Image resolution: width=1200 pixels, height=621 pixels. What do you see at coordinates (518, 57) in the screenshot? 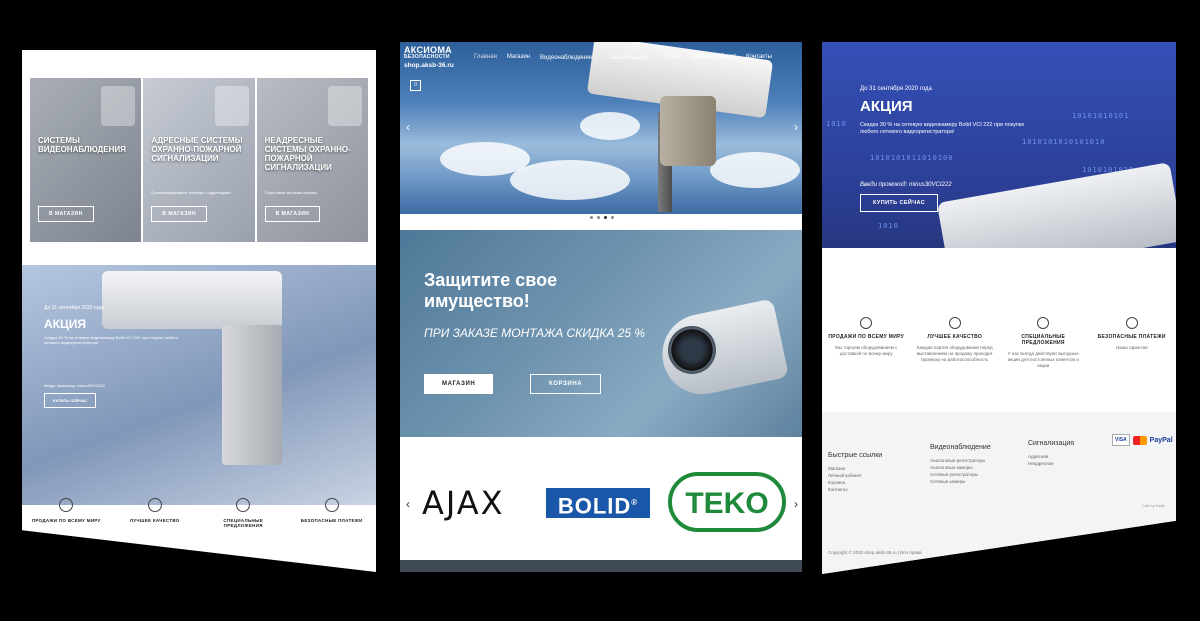
I see `nav-item-shop: Магазин` at bounding box center [518, 57].